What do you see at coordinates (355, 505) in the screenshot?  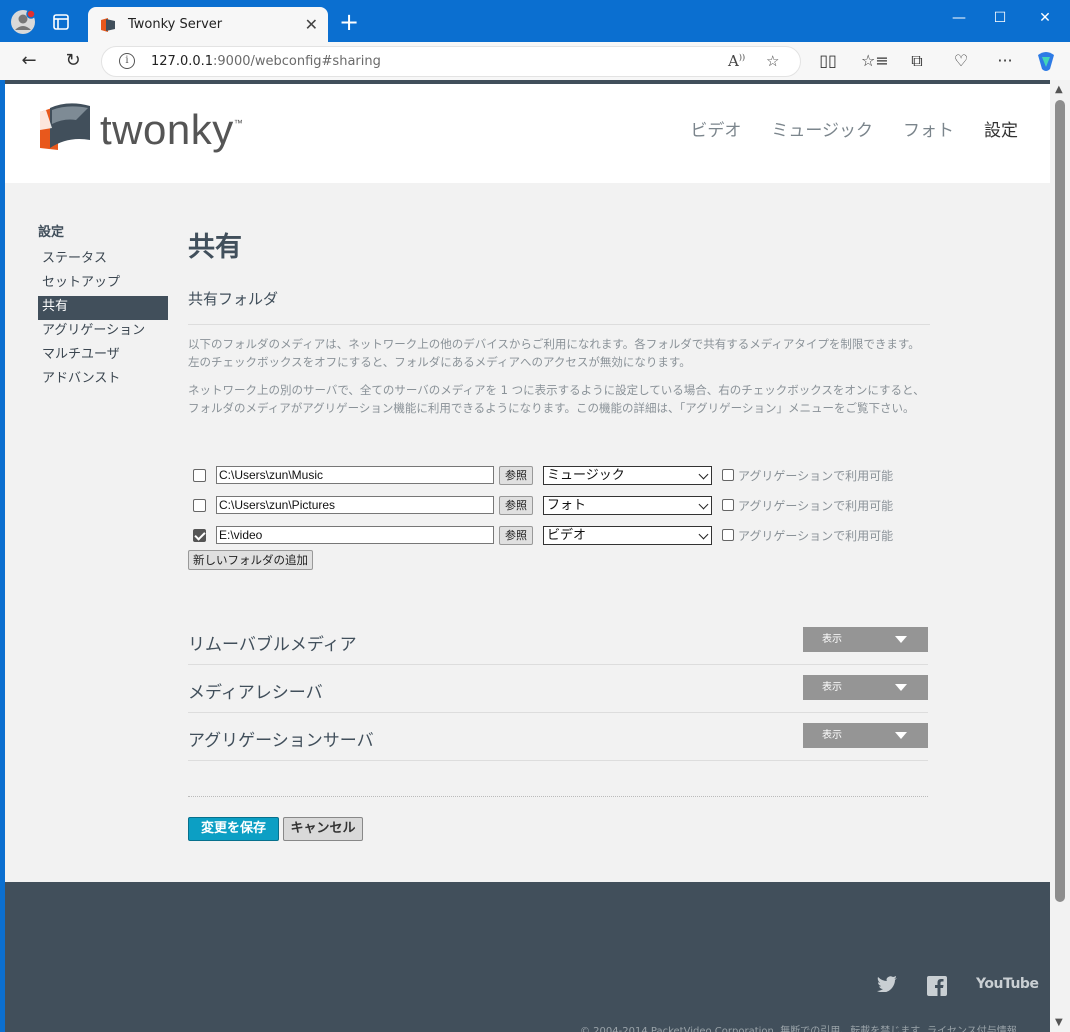 I see `folder-path-input: C:\Users\zun\Pictures` at bounding box center [355, 505].